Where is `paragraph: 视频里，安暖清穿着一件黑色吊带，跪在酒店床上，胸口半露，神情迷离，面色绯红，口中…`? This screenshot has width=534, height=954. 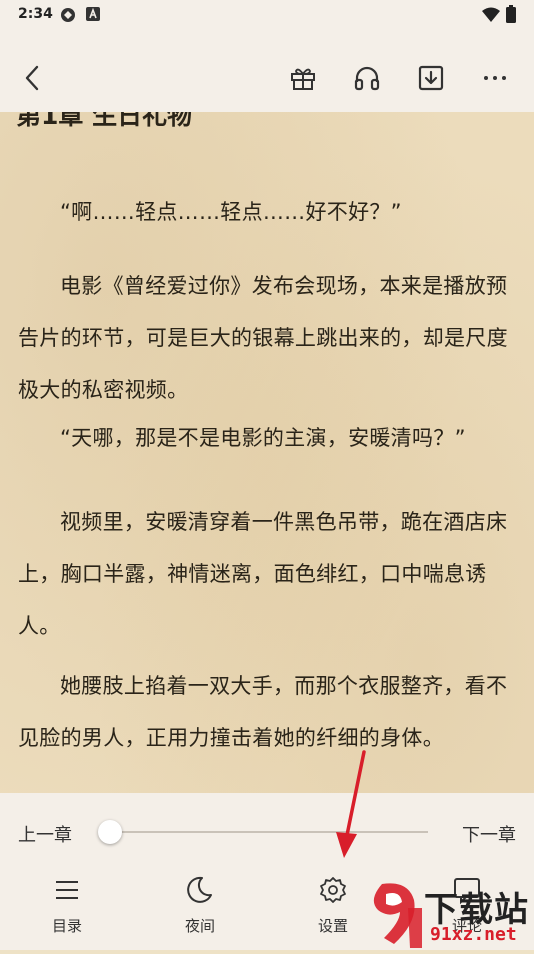 paragraph: 视频里，安暖清穿着一件黑色吊带，跪在酒店床上，胸口半露，神情迷离，面色绯红，口中… is located at coordinates (263, 574).